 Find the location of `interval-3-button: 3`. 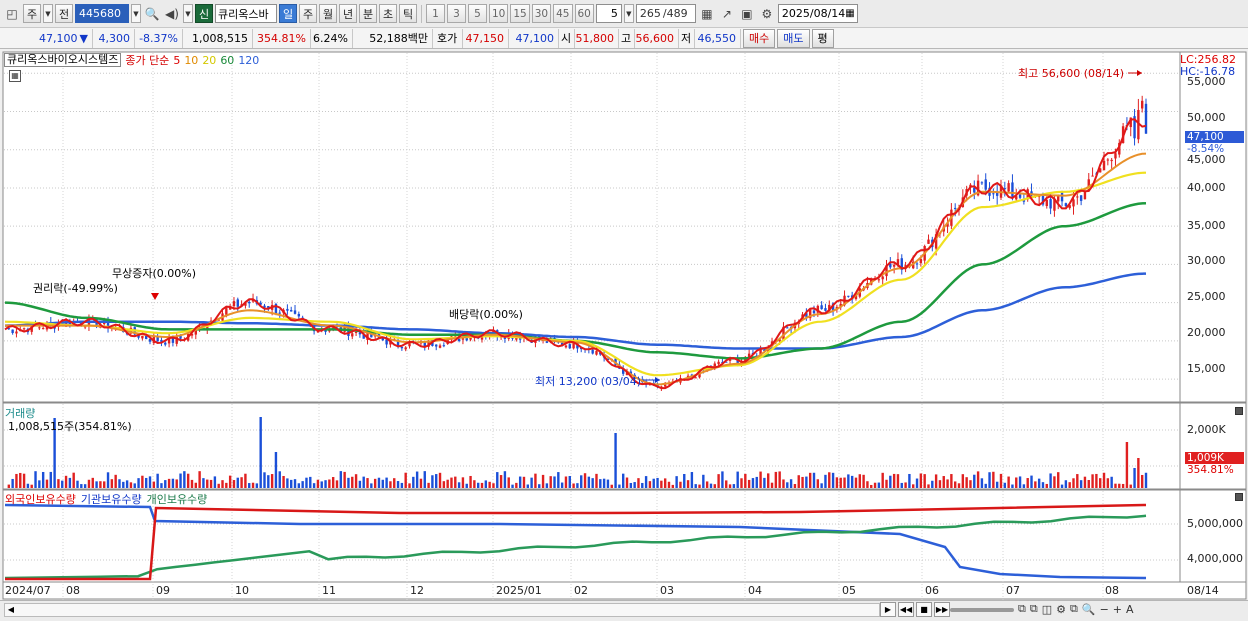

interval-3-button: 3 is located at coordinates (456, 13).